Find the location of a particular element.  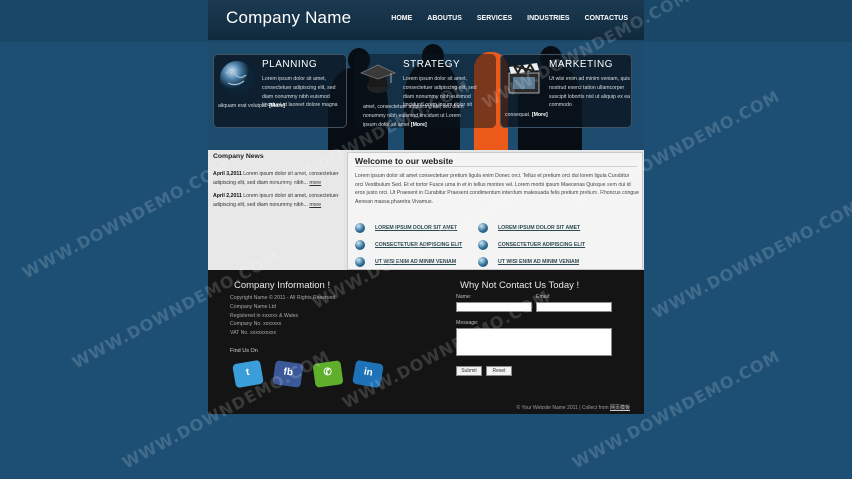

email-field is located at coordinates (574, 307).